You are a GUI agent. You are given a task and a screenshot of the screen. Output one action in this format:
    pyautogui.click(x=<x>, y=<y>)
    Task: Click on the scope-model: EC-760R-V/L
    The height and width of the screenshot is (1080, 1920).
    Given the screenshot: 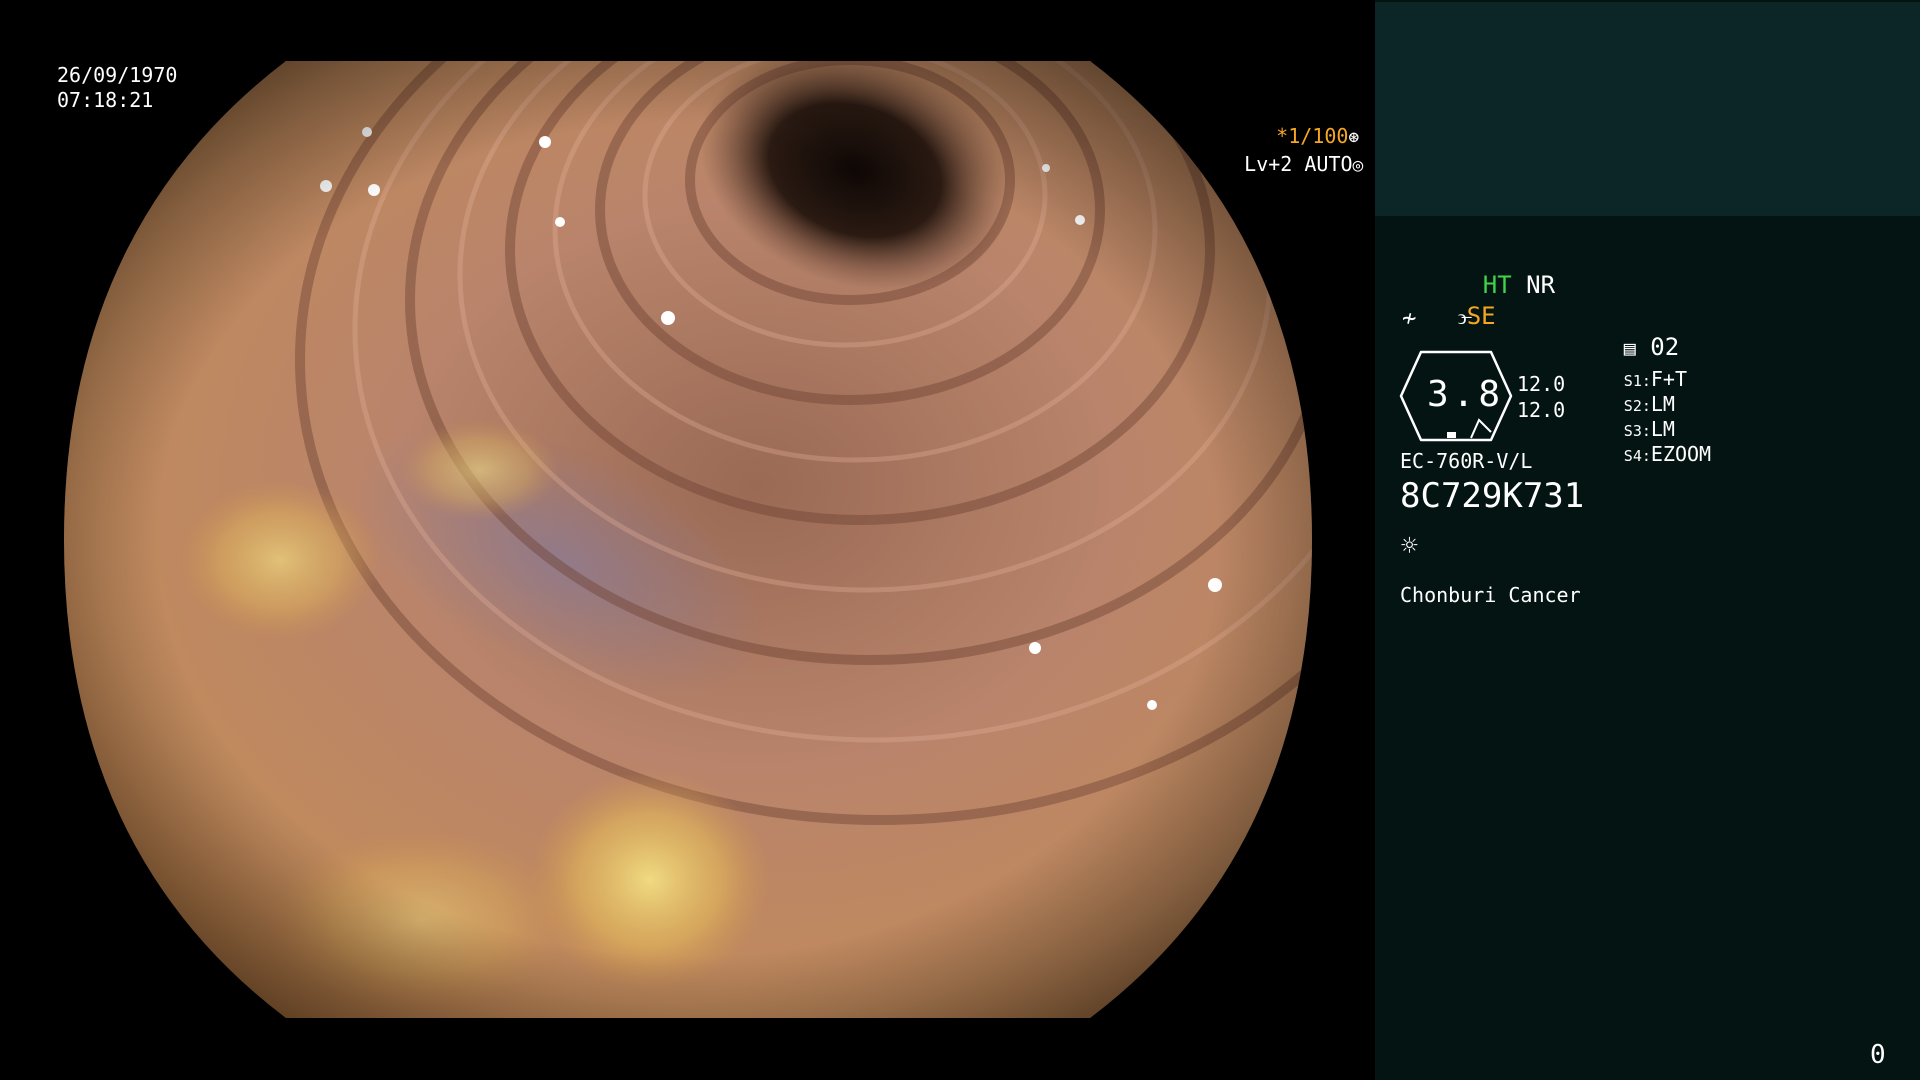 What is the action you would take?
    pyautogui.click(x=1466, y=461)
    